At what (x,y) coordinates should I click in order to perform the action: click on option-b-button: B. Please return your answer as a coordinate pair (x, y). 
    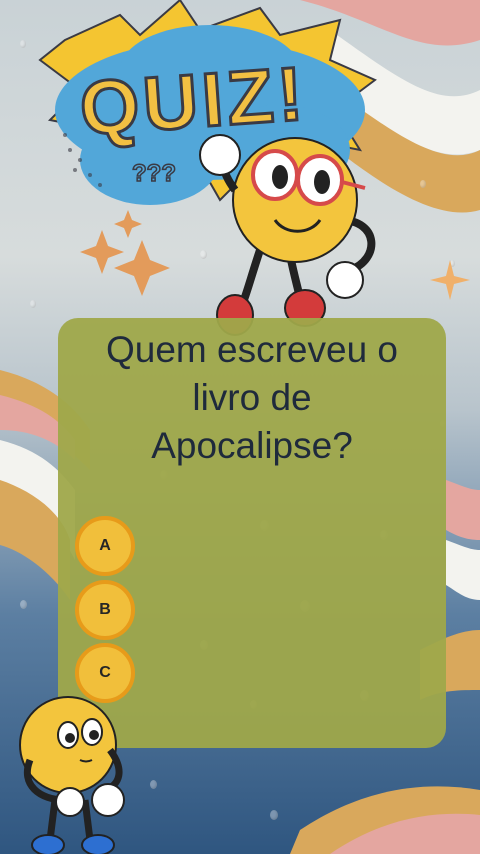
    Looking at the image, I should click on (105, 610).